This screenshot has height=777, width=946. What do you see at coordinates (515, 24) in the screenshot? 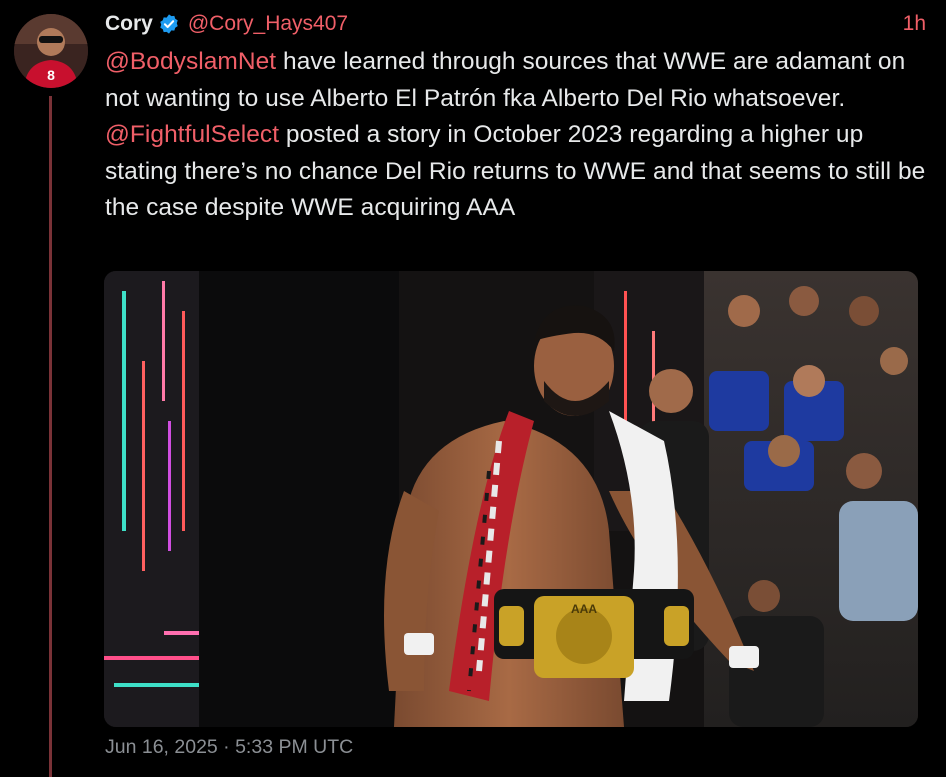
I see `tweet-header: Cory @Cory_Hays407 1h` at bounding box center [515, 24].